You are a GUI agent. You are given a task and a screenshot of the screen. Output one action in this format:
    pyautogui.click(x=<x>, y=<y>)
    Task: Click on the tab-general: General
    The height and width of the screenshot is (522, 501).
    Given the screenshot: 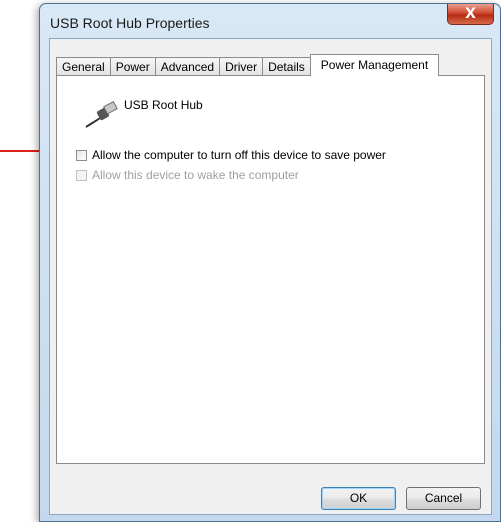 What is the action you would take?
    pyautogui.click(x=83, y=66)
    